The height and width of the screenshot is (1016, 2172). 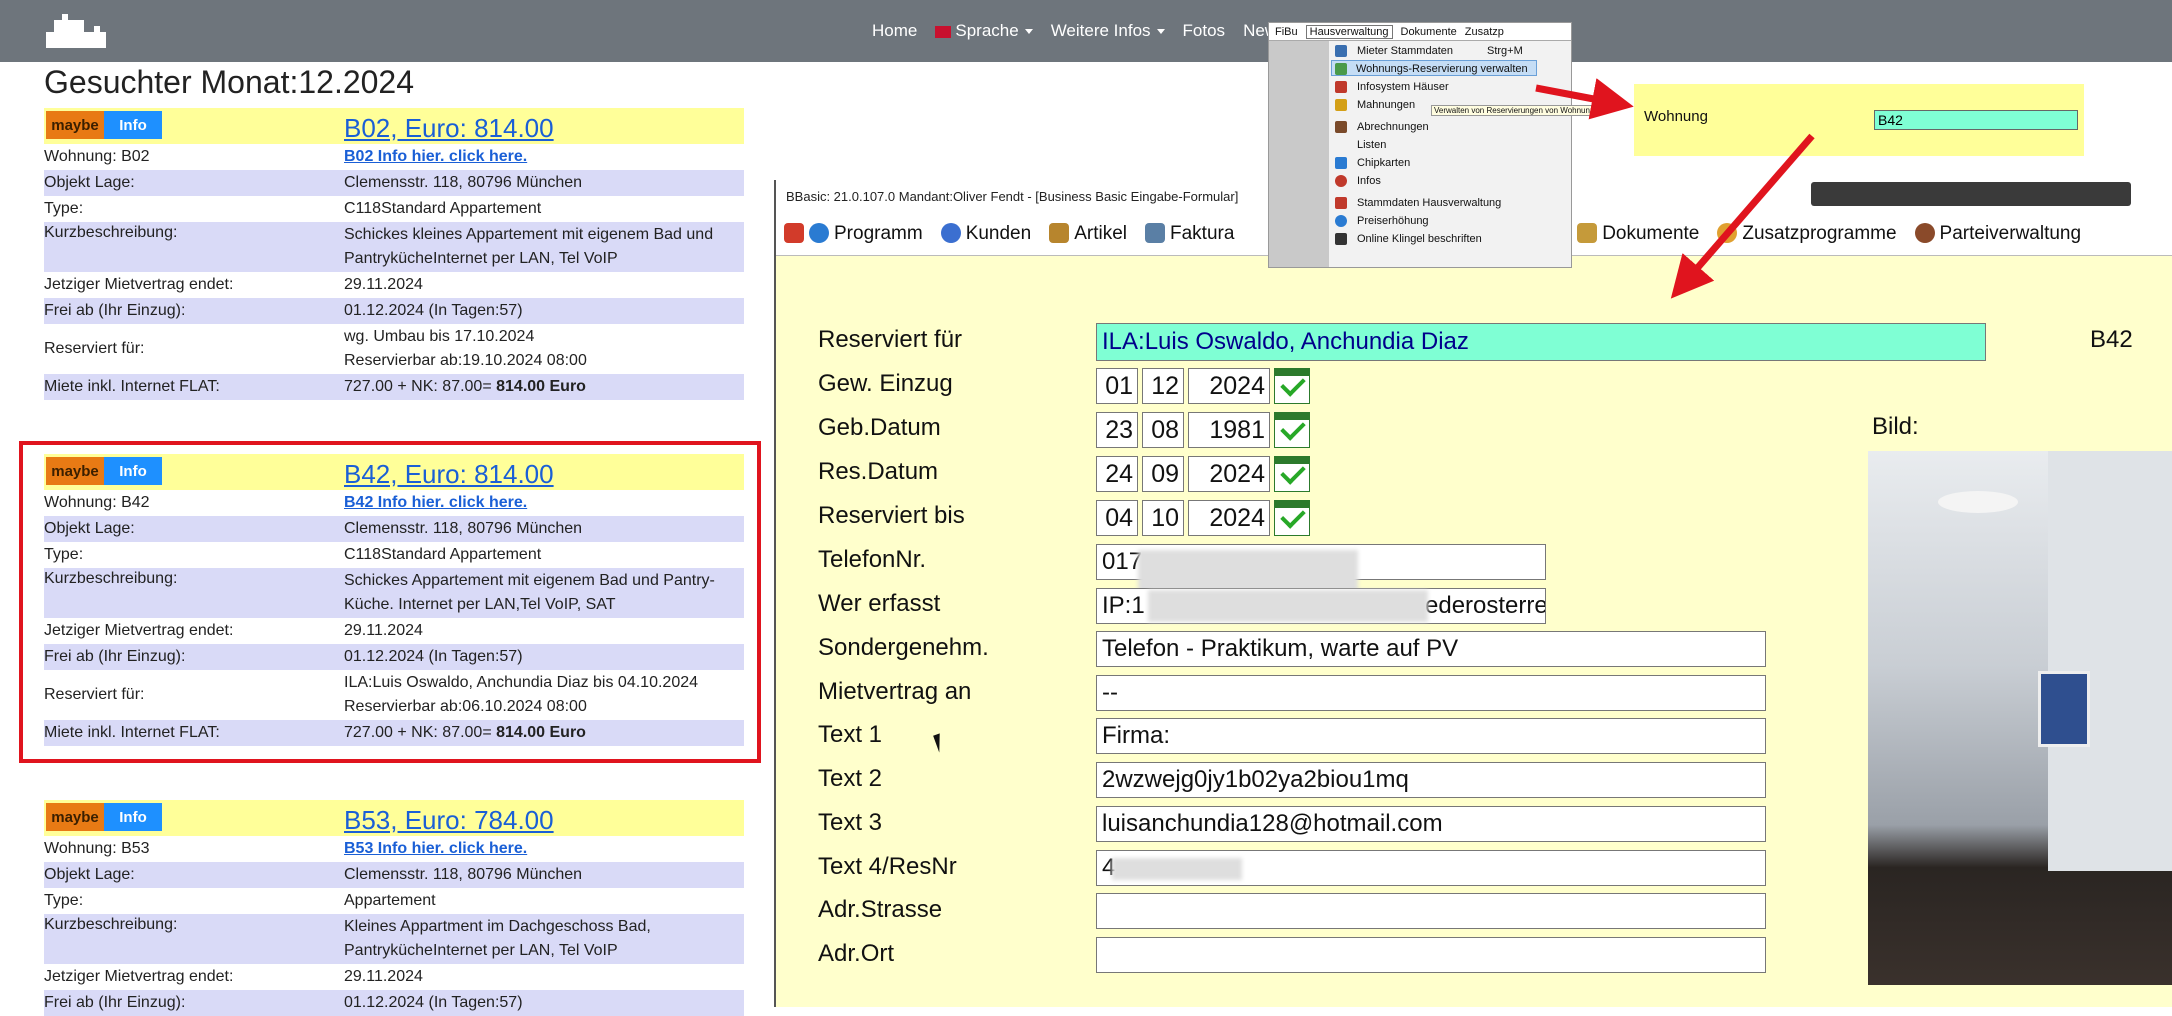 I want to click on listing-title-link: B02, Euro: 814.00, so click(x=449, y=128).